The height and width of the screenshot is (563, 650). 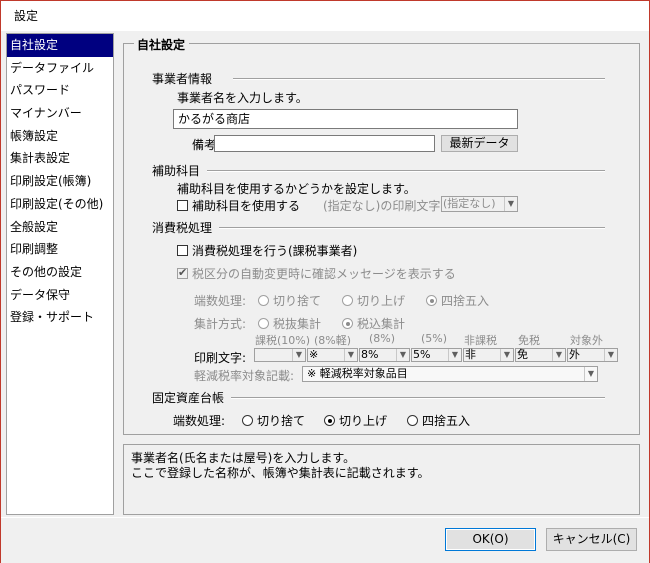 What do you see at coordinates (60, 181) in the screenshot?
I see `nav-item-print-ledger: 印刷設定(帳簿)` at bounding box center [60, 181].